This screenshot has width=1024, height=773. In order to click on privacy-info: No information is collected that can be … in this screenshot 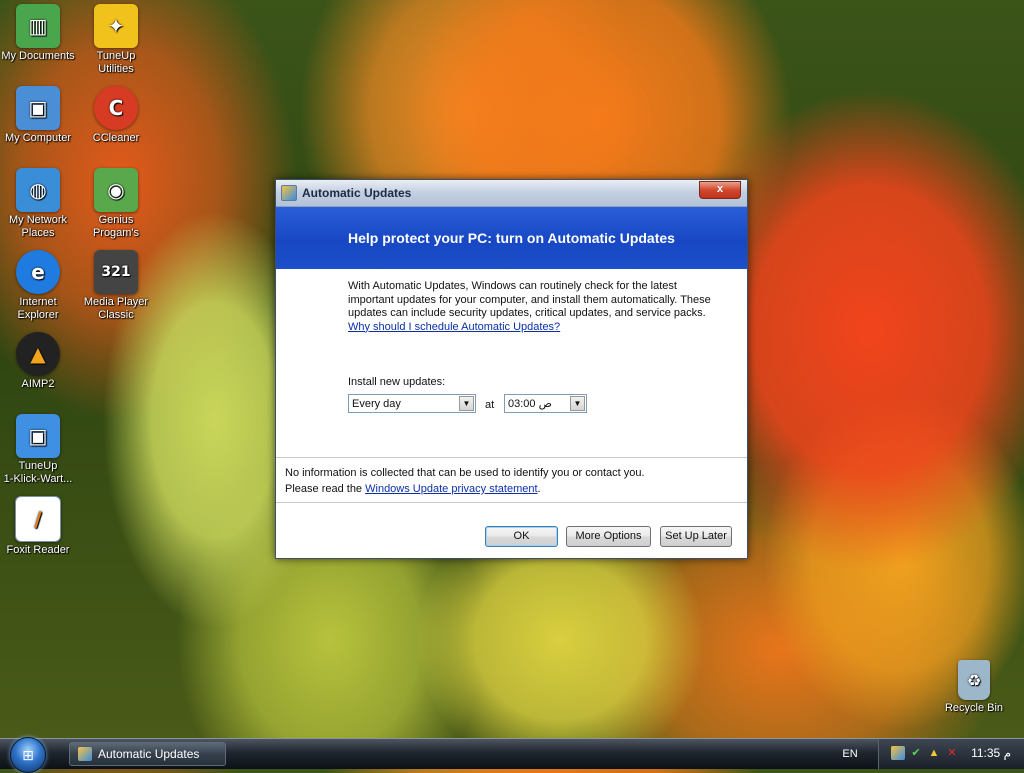, I will do `click(465, 481)`.